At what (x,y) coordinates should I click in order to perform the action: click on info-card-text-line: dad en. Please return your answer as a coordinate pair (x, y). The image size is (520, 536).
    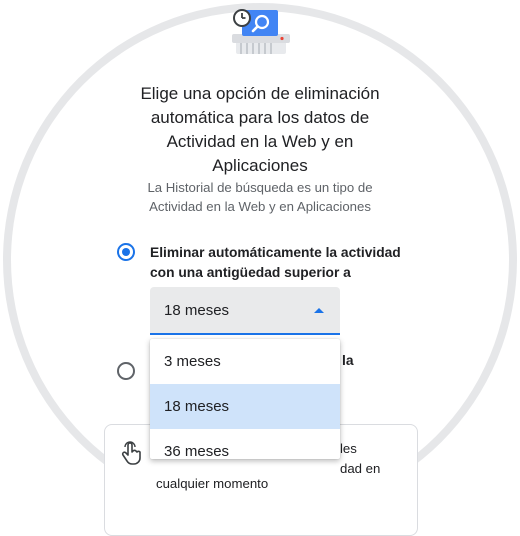
    Looking at the image, I should click on (360, 468).